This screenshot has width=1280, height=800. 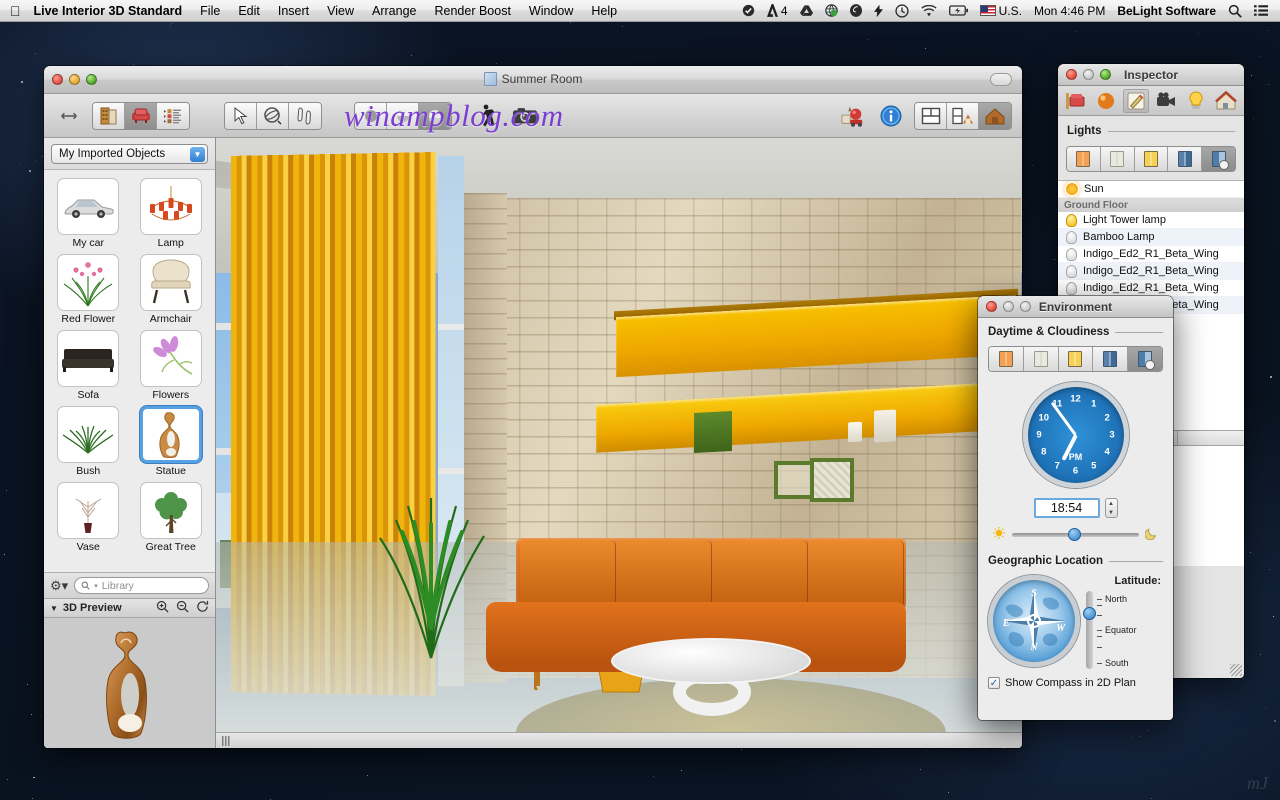 What do you see at coordinates (1185, 159) in the screenshot?
I see `light-mode-cool-icon` at bounding box center [1185, 159].